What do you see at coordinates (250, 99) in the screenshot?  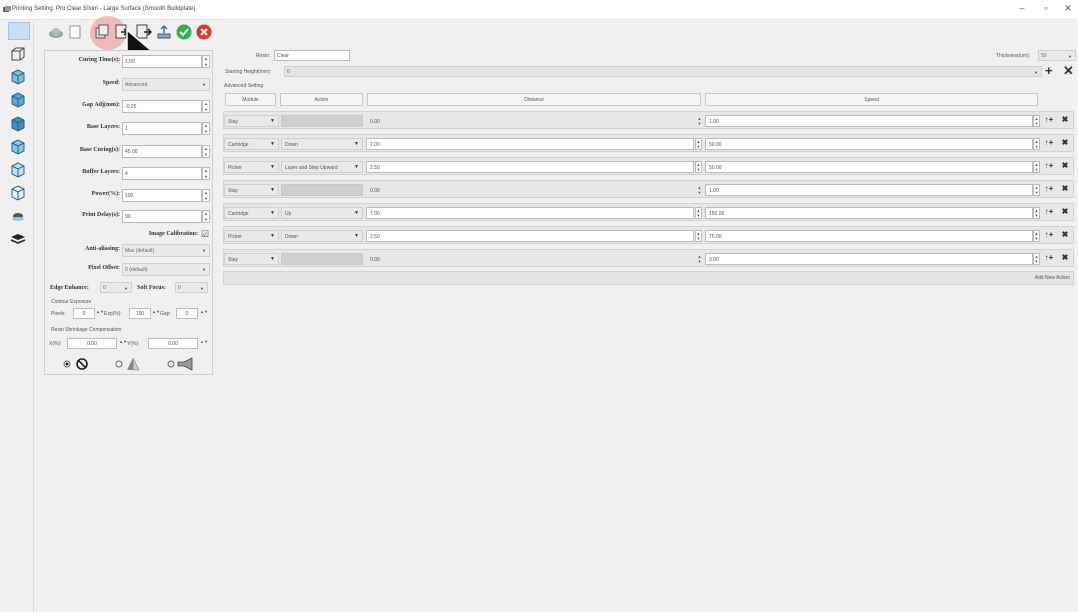 I see `module-header: Module` at bounding box center [250, 99].